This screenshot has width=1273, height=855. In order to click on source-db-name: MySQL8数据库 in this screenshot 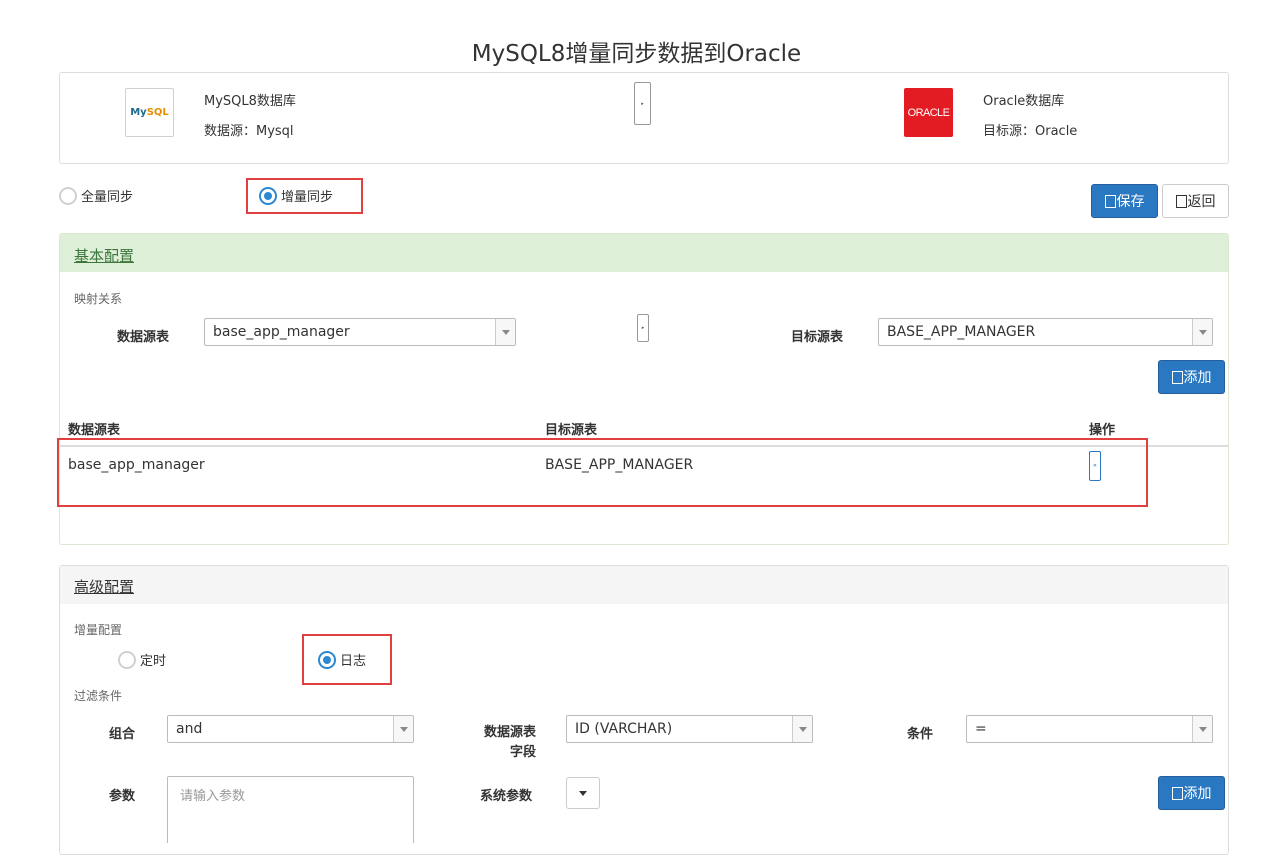, I will do `click(250, 101)`.